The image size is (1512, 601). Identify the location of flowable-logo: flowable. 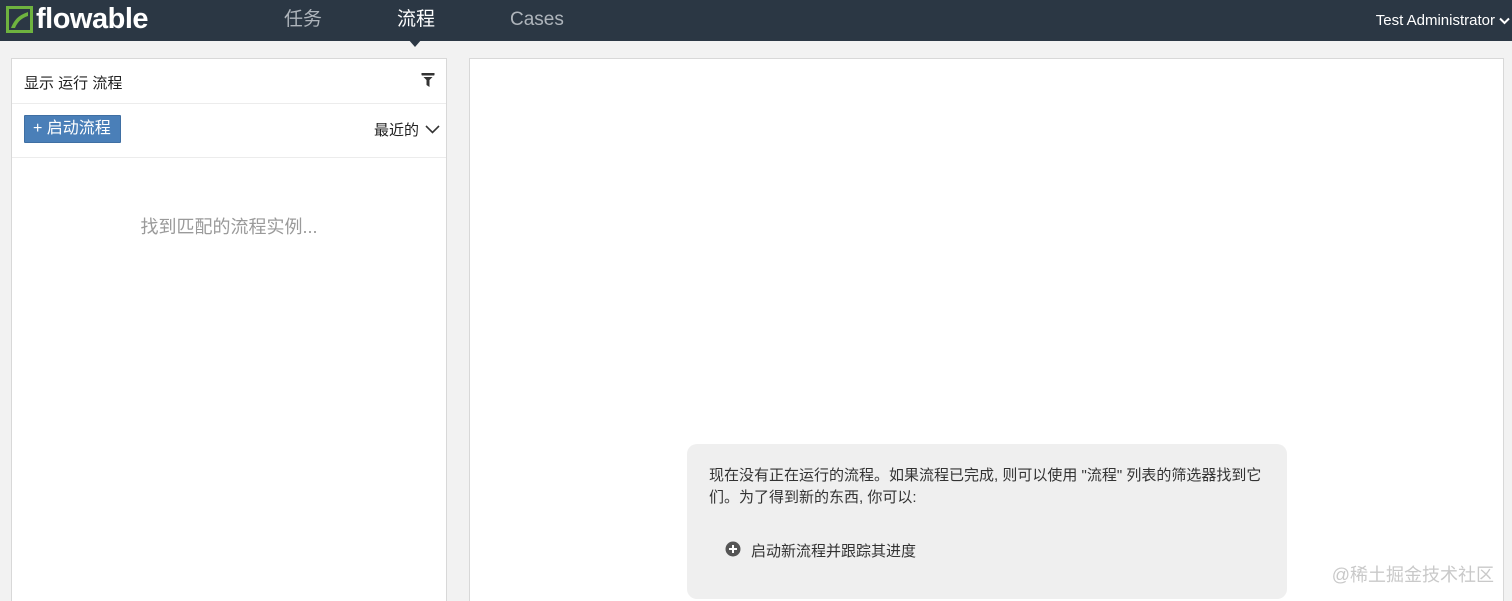
(77, 19).